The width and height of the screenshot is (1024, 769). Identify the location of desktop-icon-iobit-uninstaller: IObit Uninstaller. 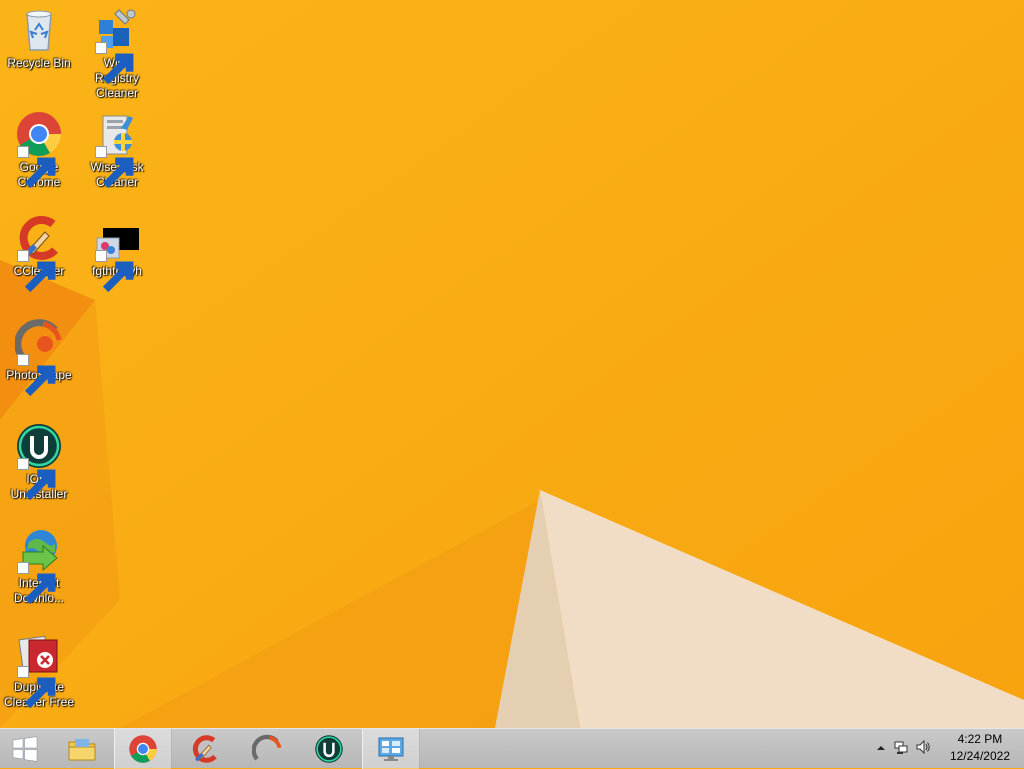
(39, 459).